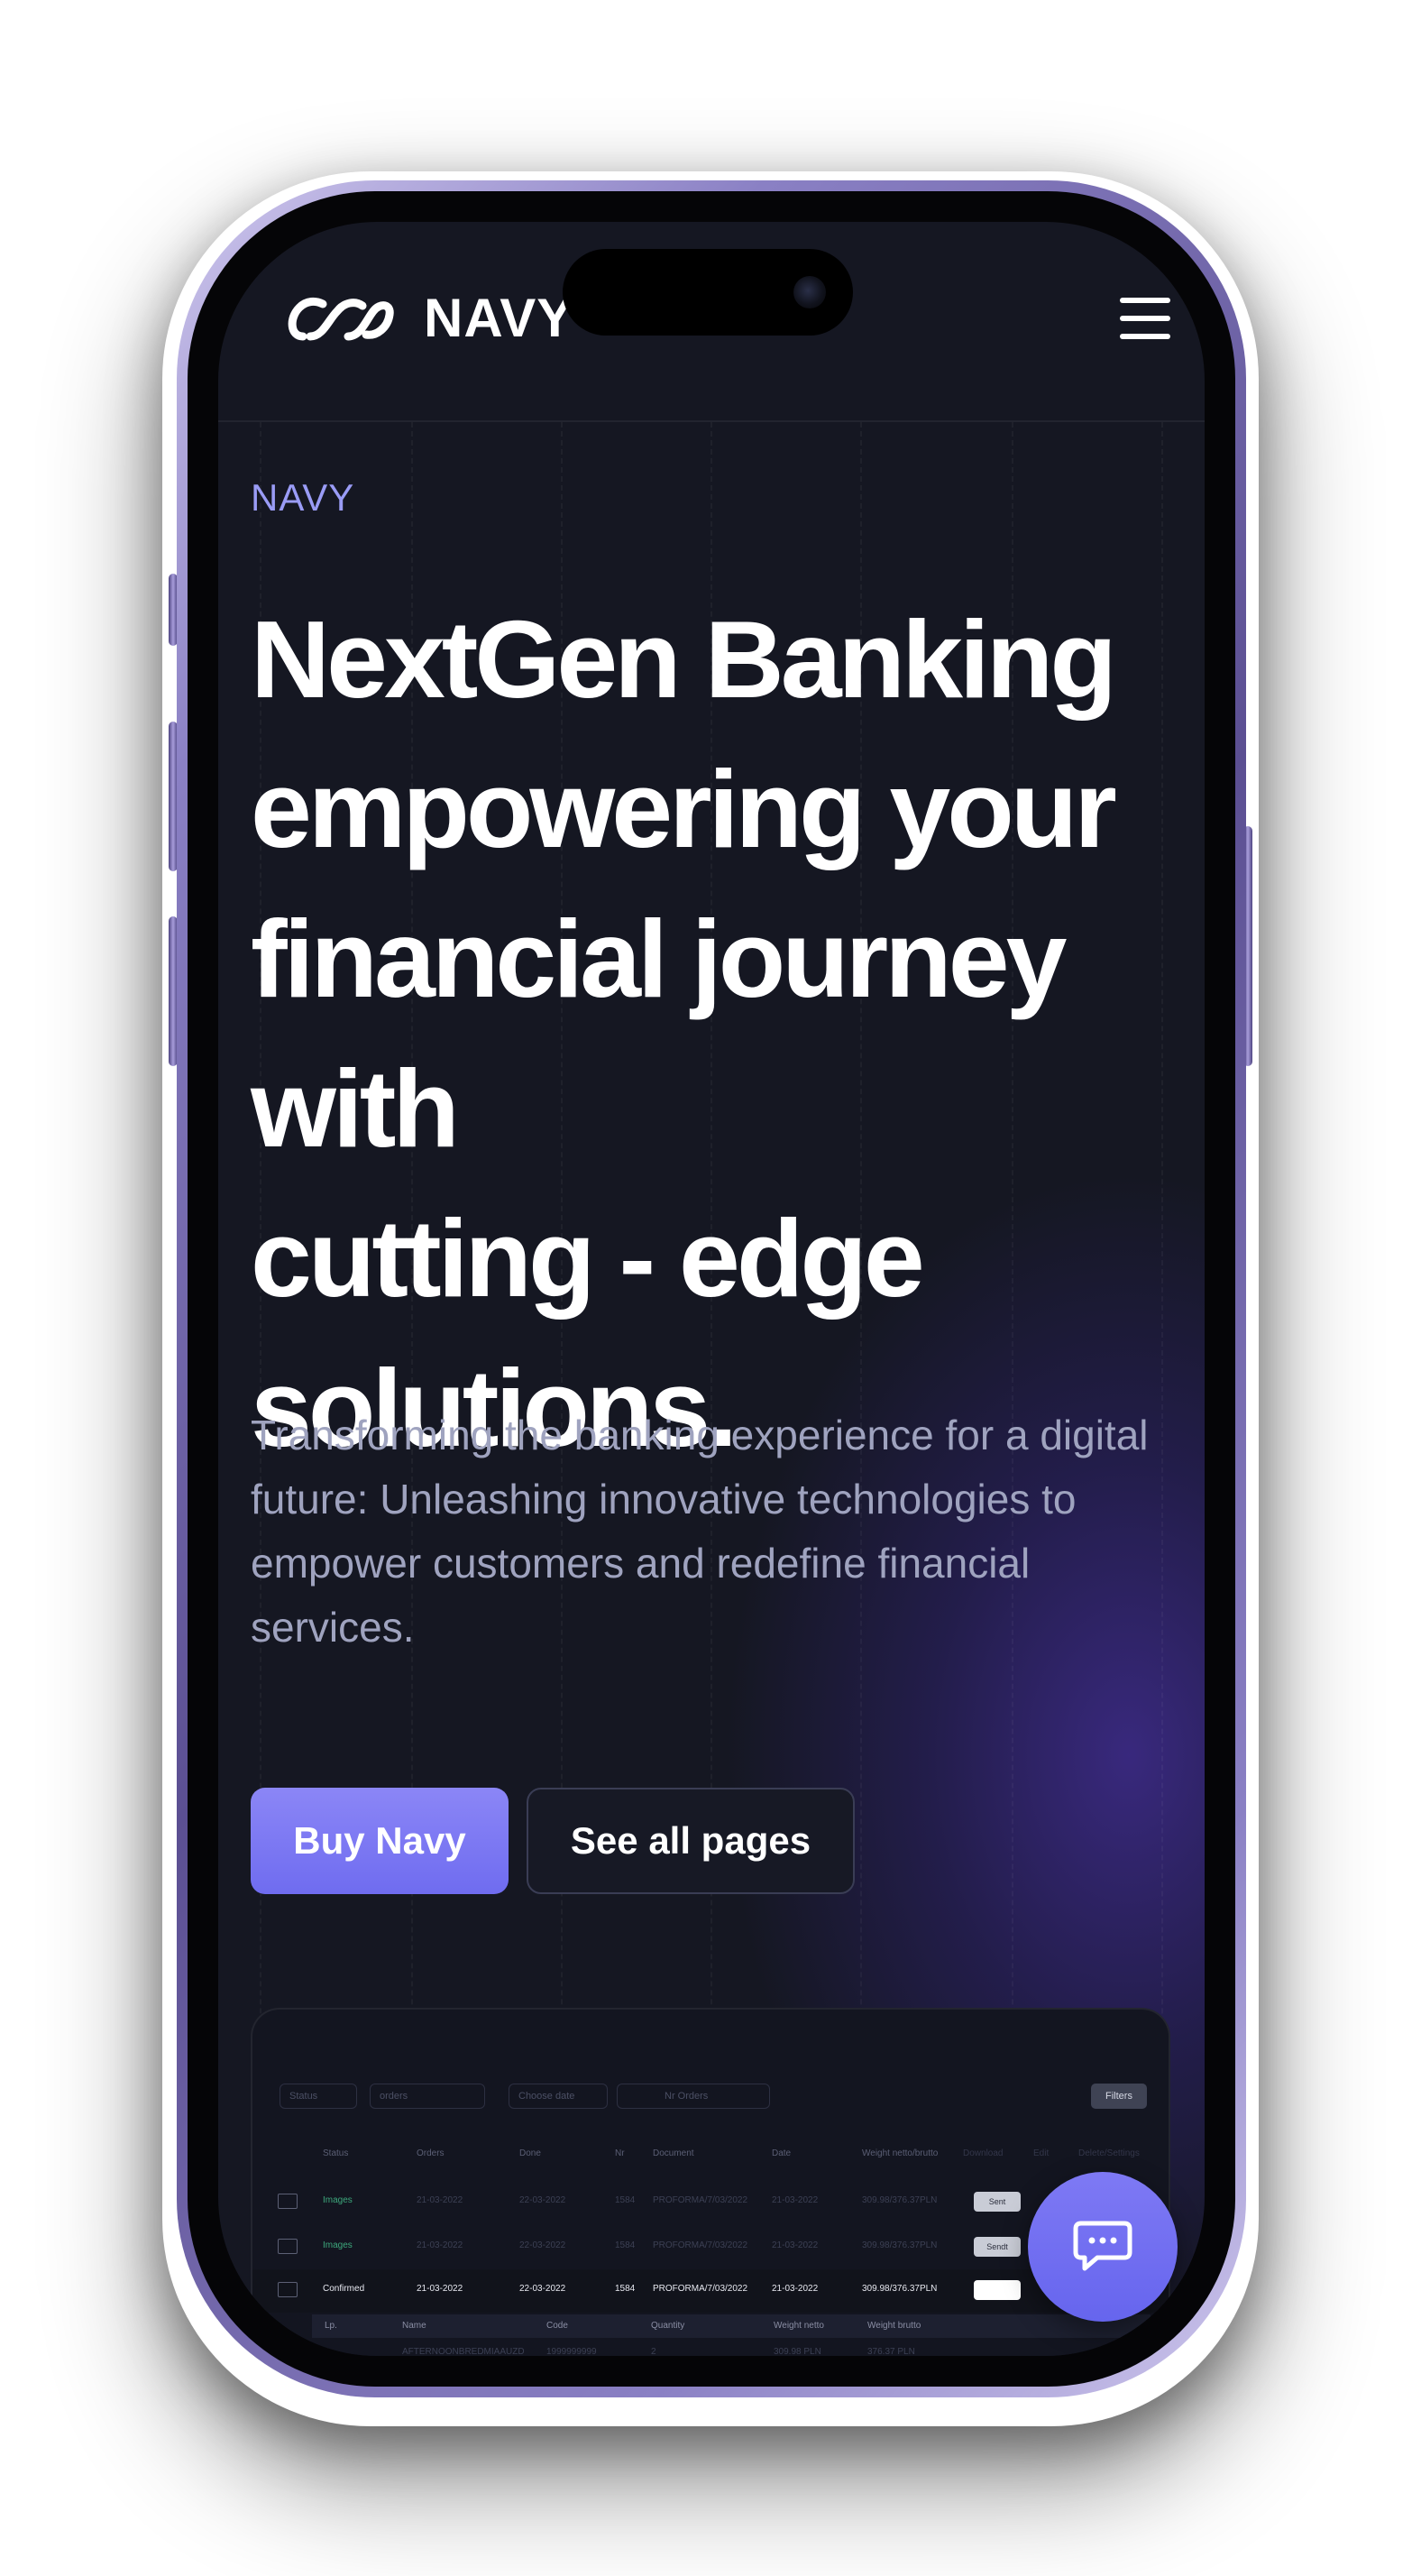  Describe the element at coordinates (684, 809) in the screenshot. I see `headline-line: empowering your` at that location.